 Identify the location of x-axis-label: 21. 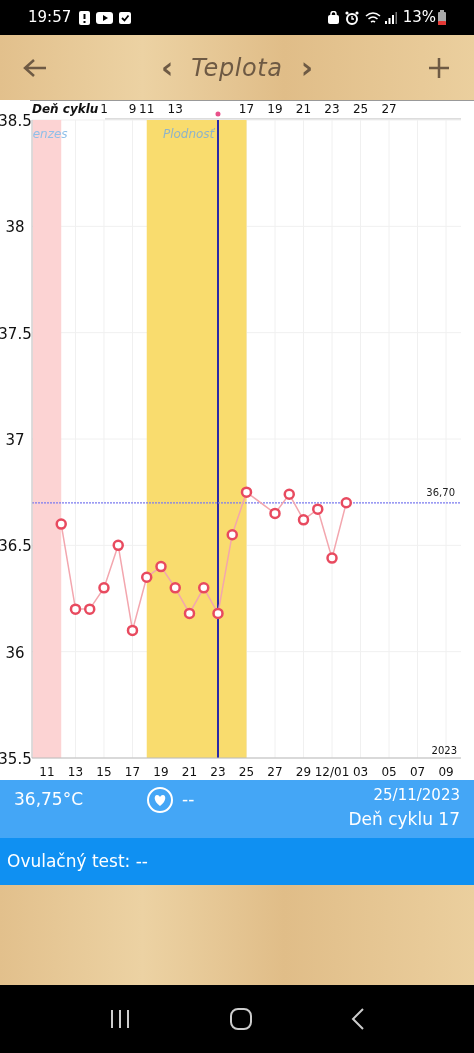
(189, 772).